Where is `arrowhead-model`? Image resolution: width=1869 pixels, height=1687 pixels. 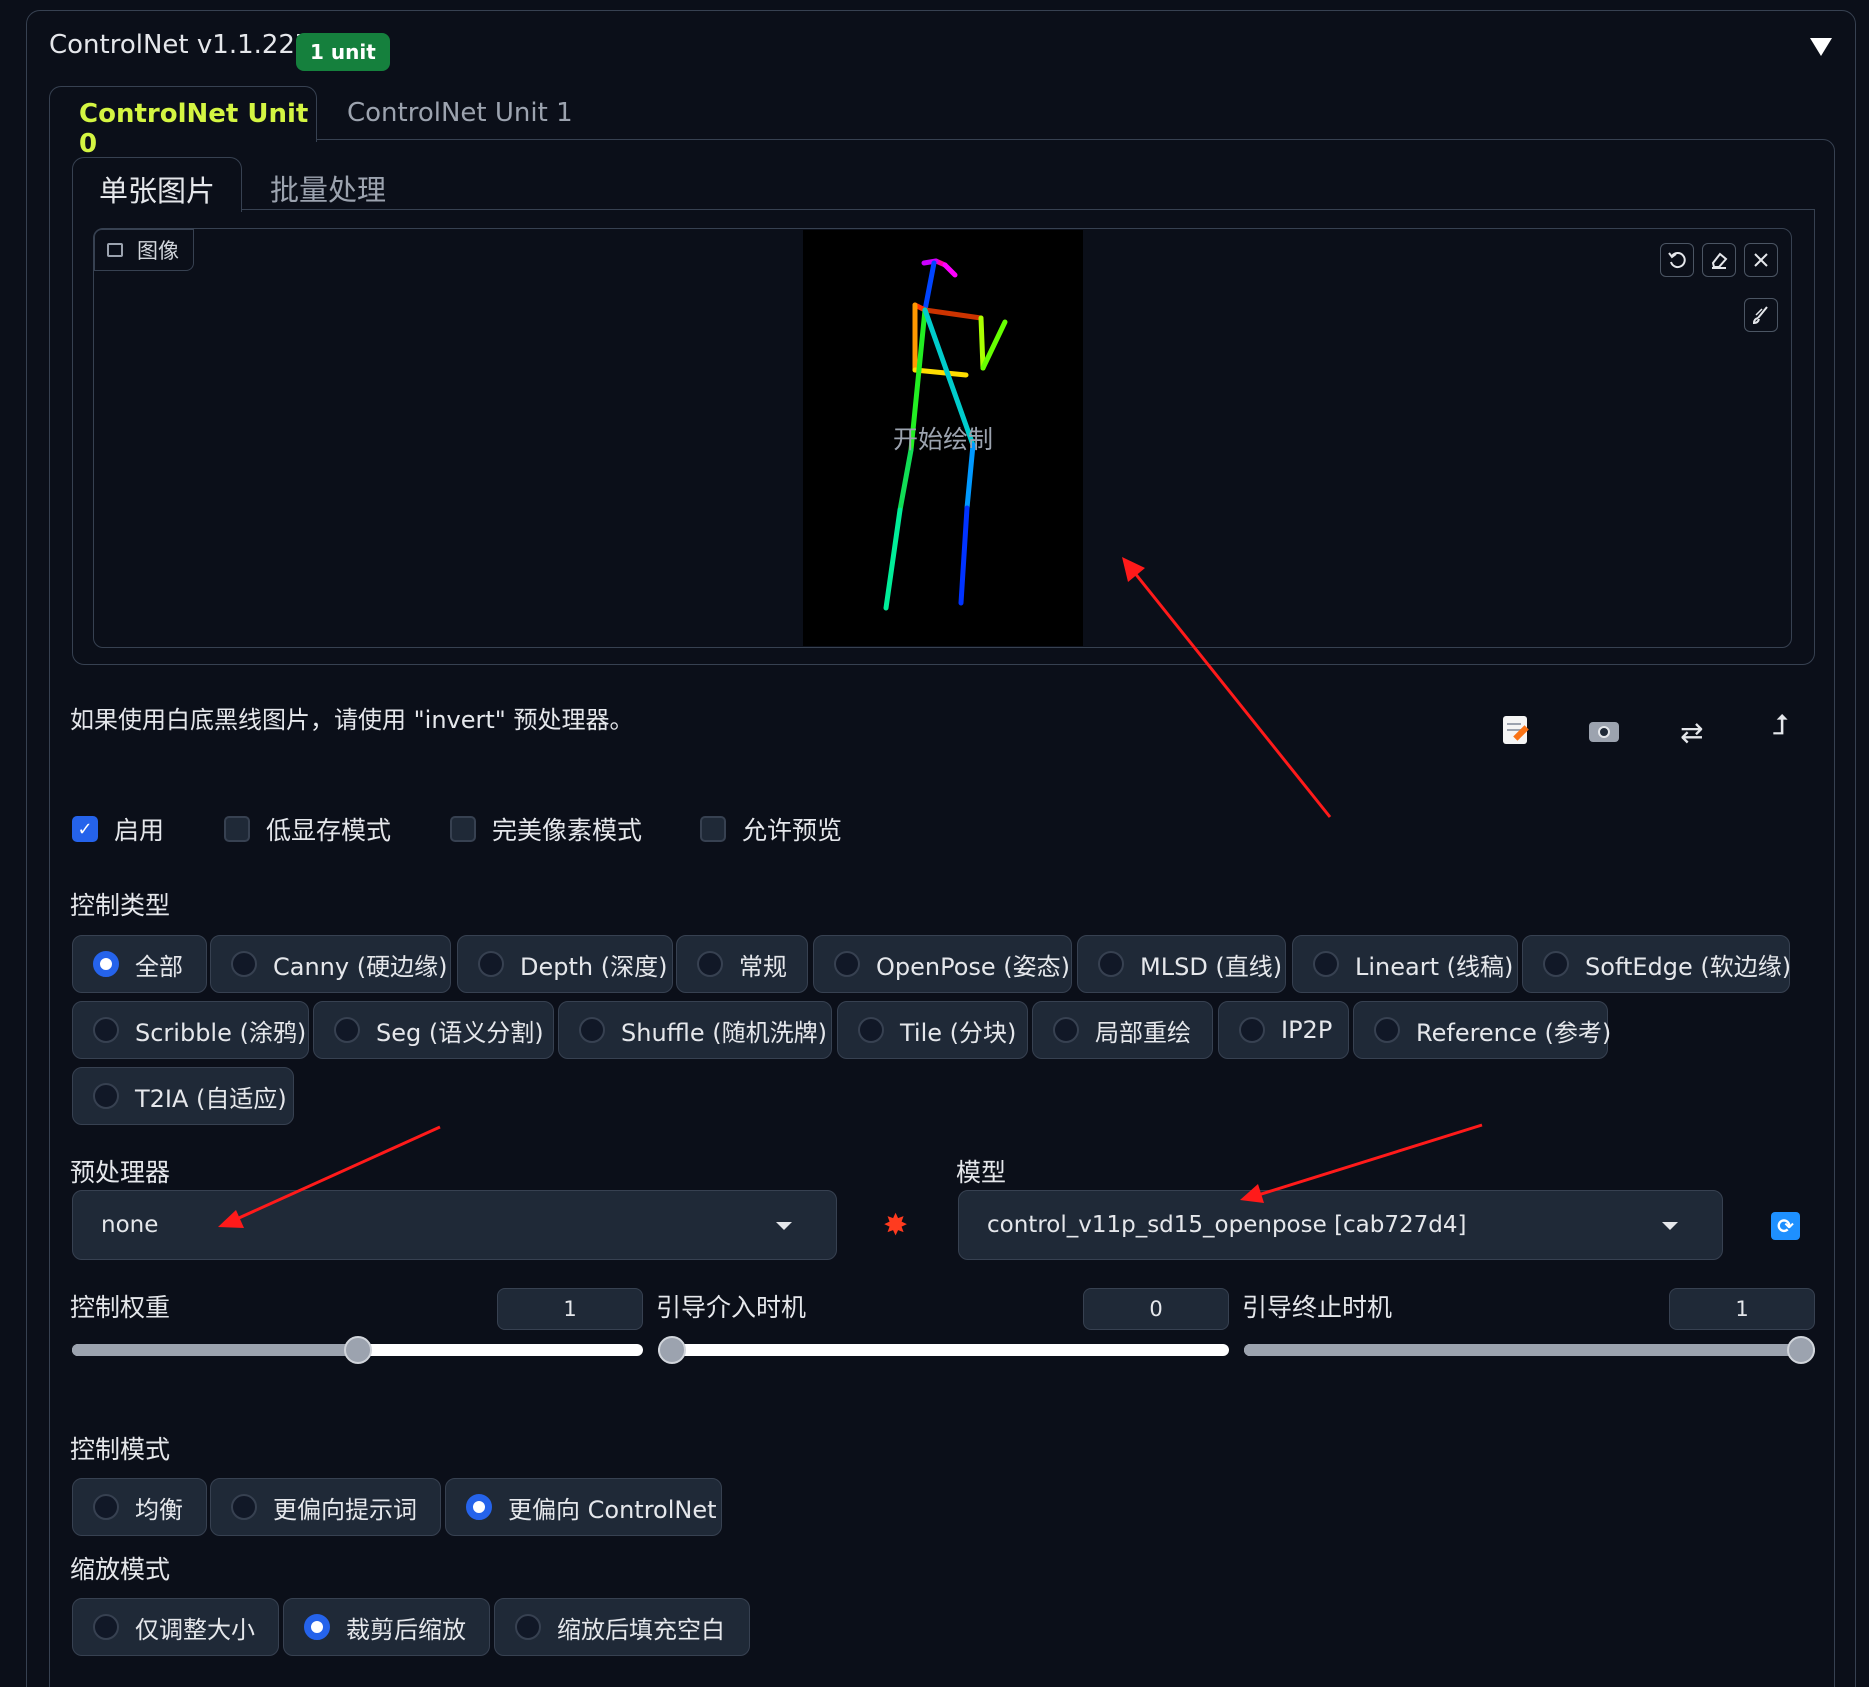
arrowhead-model is located at coordinates (1252, 1193).